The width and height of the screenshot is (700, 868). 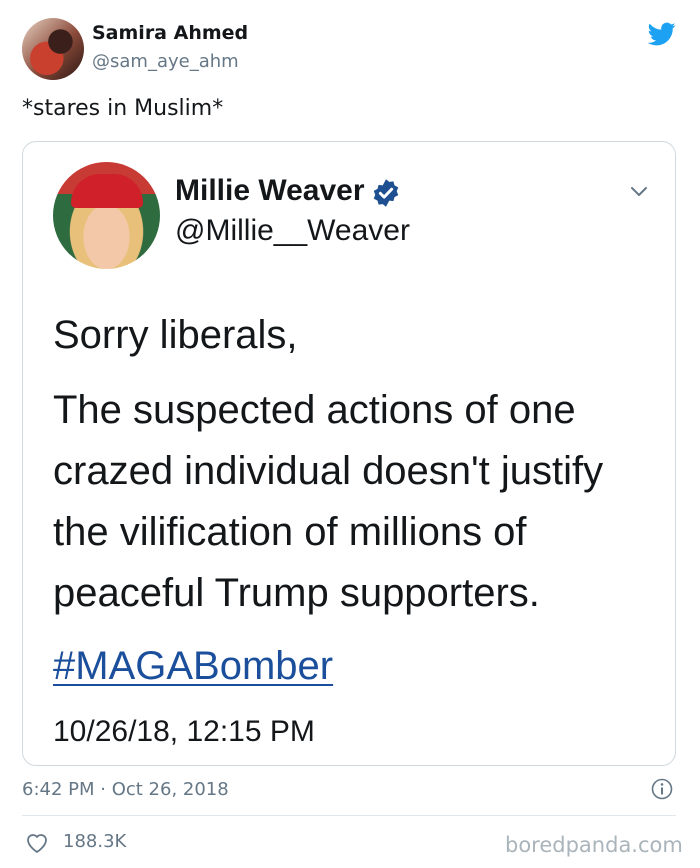 What do you see at coordinates (123, 108) in the screenshot?
I see `tweet-text: *stares in Muslim*` at bounding box center [123, 108].